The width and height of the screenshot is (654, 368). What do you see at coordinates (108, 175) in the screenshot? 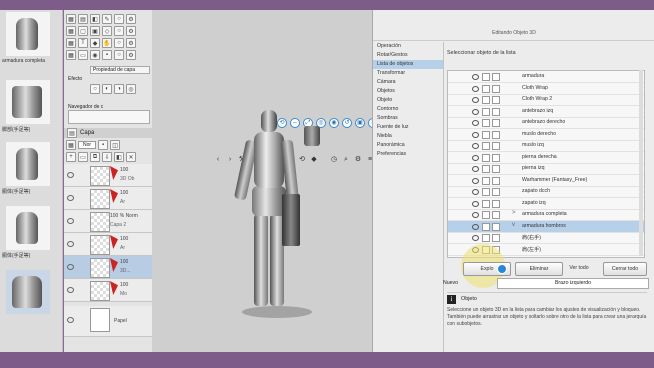
I see `layer-row: 100 3D Ob` at bounding box center [108, 175].